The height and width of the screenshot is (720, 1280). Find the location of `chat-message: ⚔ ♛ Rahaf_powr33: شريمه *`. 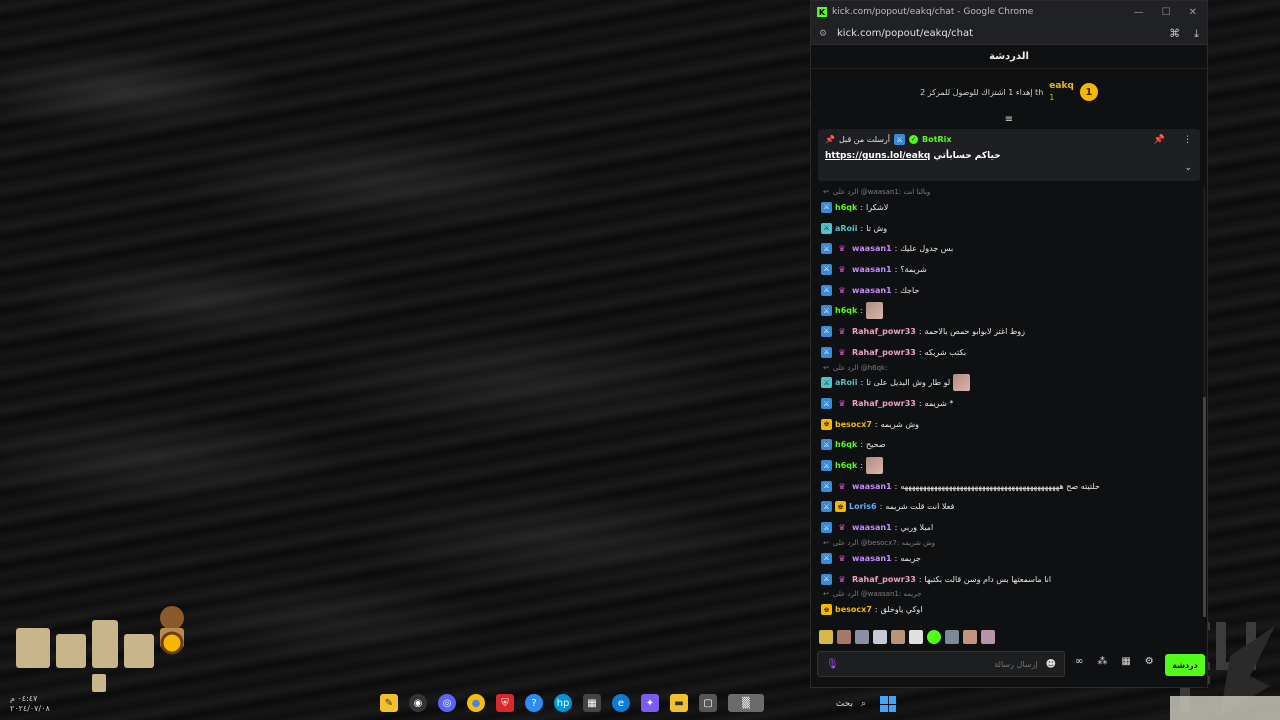

chat-message: ⚔ ♛ Rahaf_powr33: شريمه * is located at coordinates (1009, 403).